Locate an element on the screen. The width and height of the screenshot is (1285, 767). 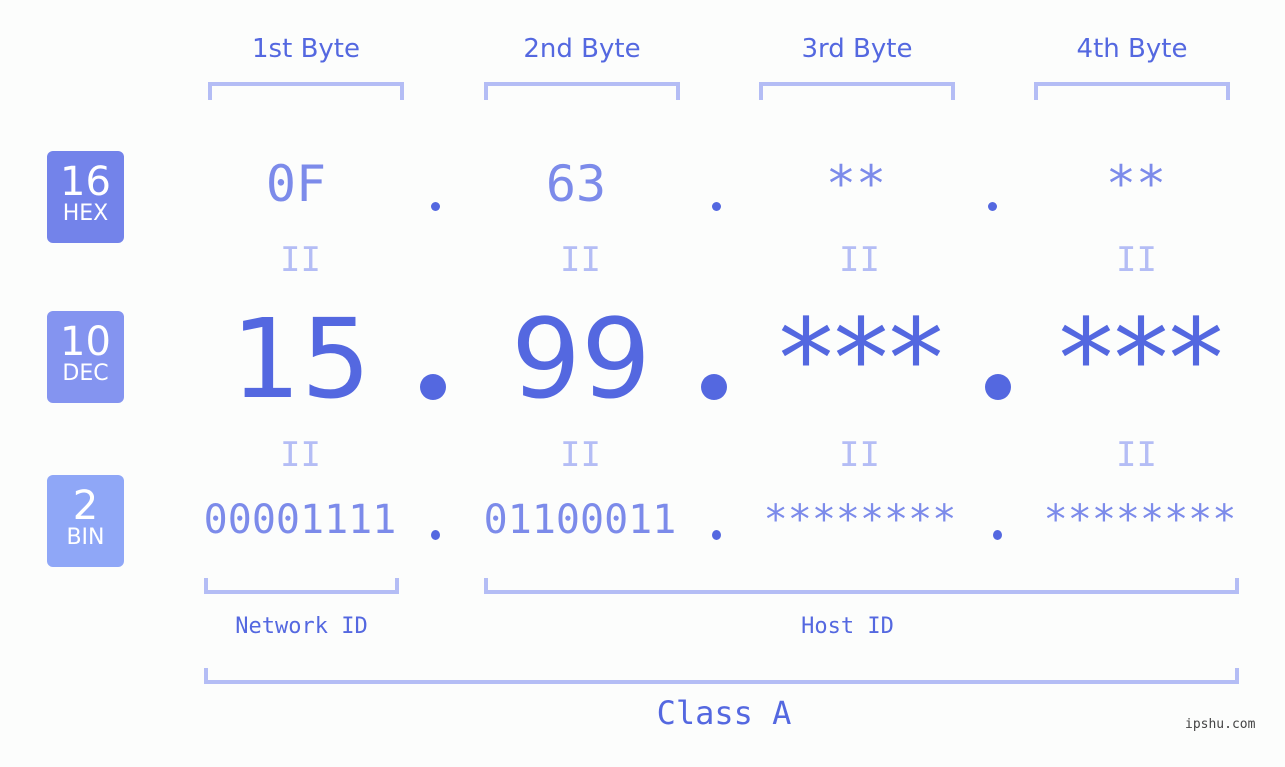
bin-byte-4: ******** is located at coordinates (1140, 520).